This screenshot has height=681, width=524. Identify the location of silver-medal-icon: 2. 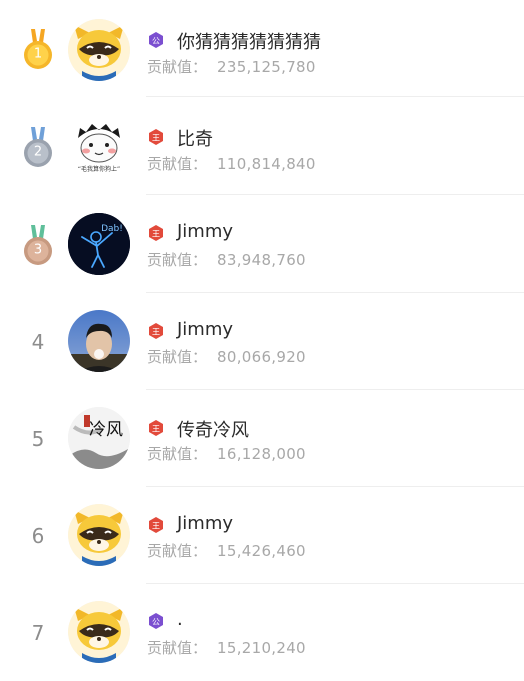
(38, 148).